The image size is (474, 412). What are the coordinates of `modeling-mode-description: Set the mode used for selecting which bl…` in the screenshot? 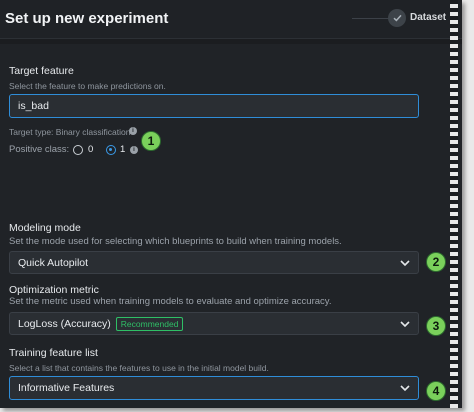 It's located at (175, 241).